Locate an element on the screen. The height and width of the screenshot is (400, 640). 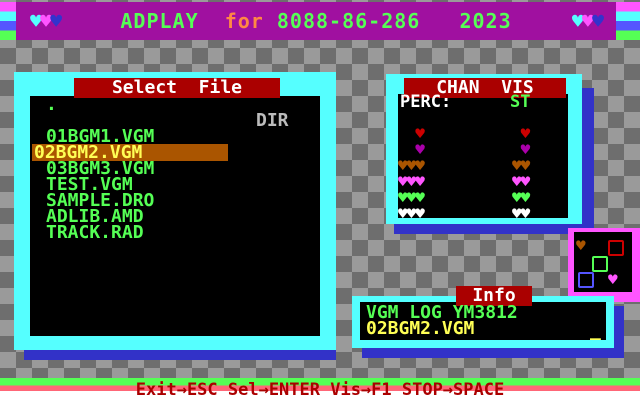
blue-face-icon is located at coordinates (586, 280).